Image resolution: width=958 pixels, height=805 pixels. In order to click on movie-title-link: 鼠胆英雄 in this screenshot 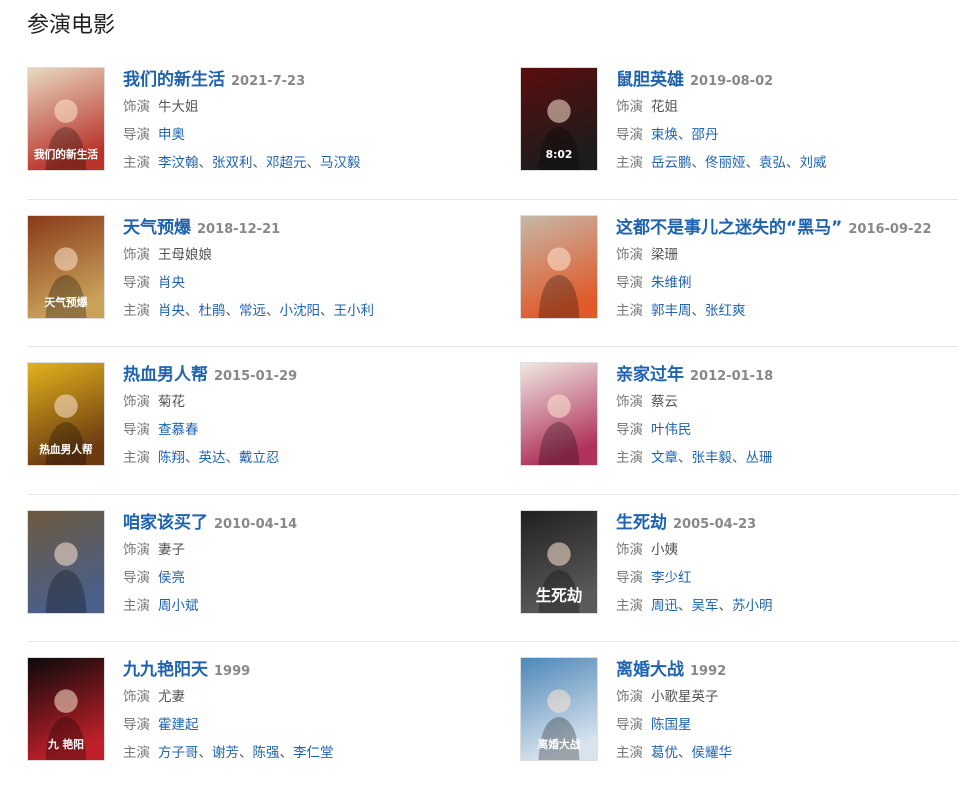, I will do `click(650, 80)`.